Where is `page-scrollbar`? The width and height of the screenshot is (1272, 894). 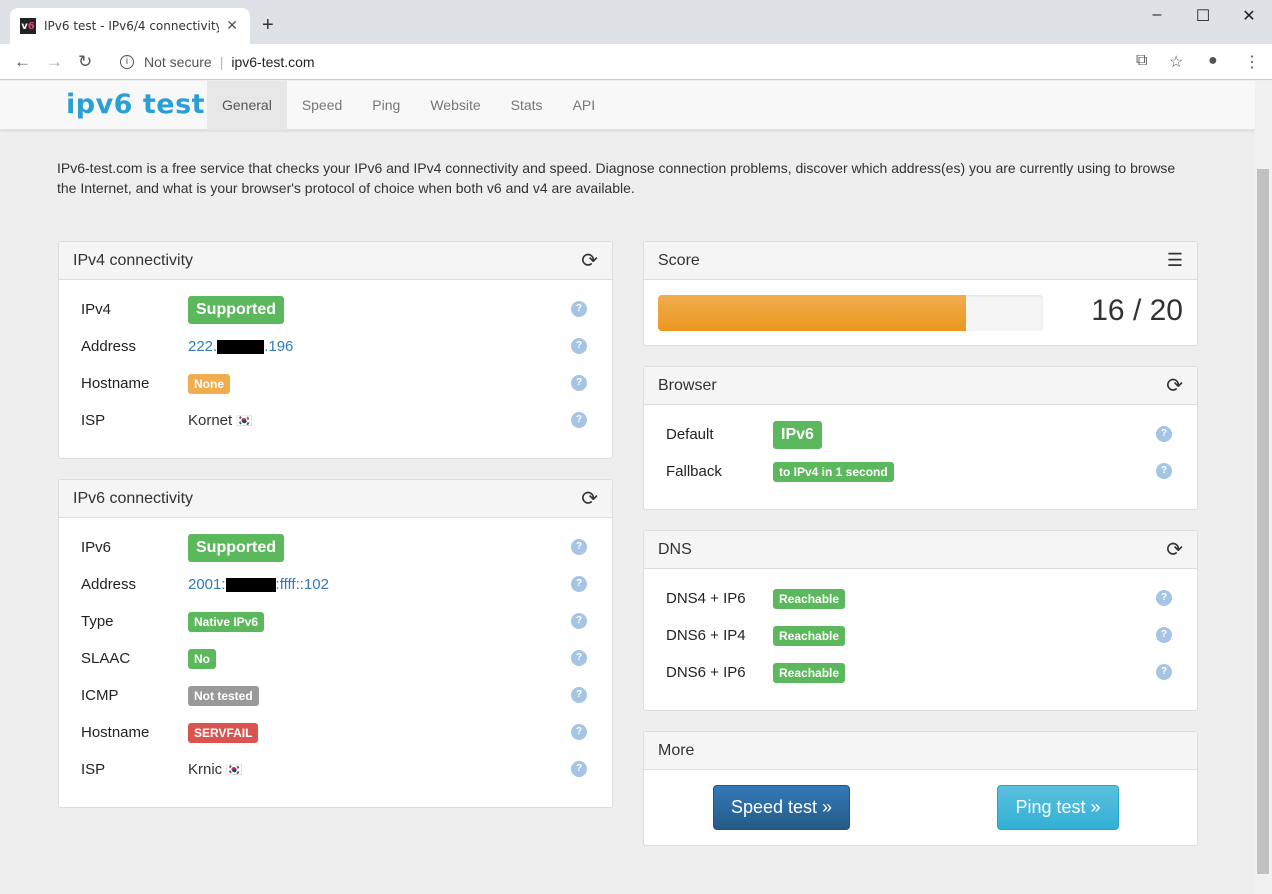 page-scrollbar is located at coordinates (1263, 487).